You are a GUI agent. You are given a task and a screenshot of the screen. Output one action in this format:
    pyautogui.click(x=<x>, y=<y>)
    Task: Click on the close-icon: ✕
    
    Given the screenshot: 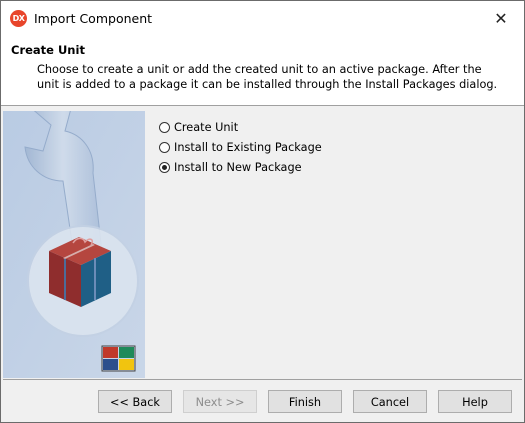 What is the action you would take?
    pyautogui.click(x=501, y=18)
    